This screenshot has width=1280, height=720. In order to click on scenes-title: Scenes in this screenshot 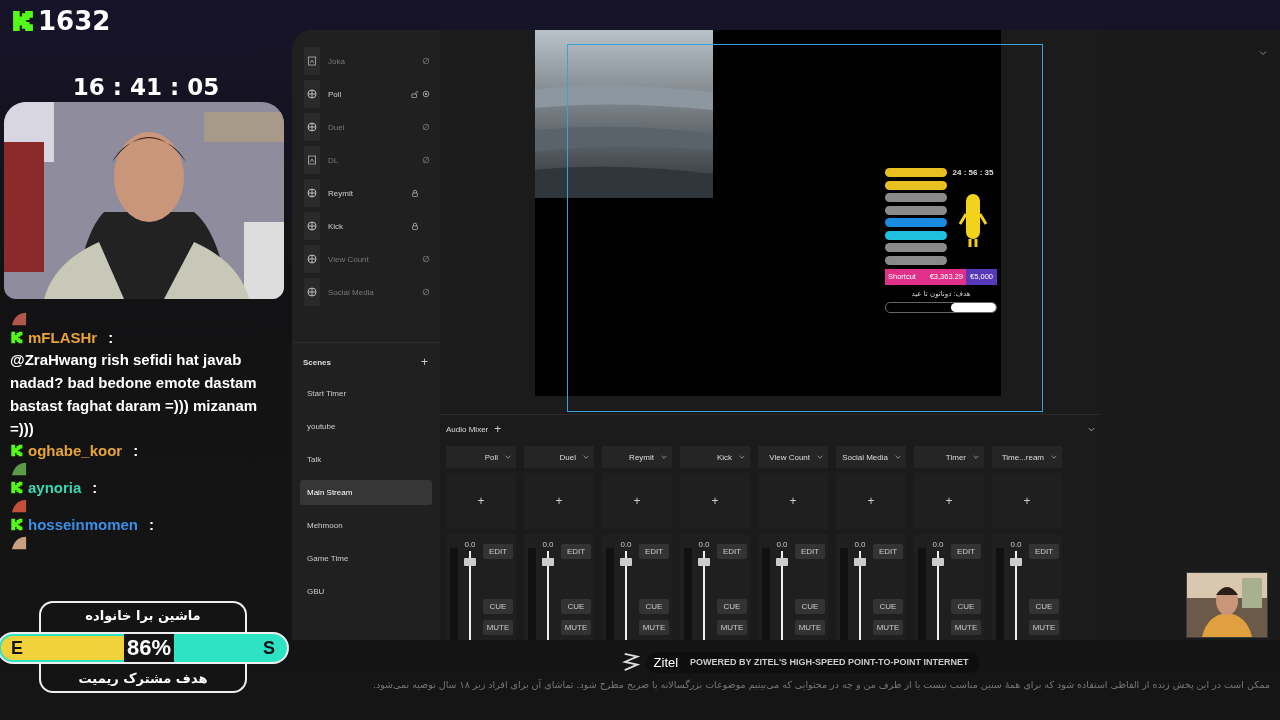, I will do `click(317, 362)`.